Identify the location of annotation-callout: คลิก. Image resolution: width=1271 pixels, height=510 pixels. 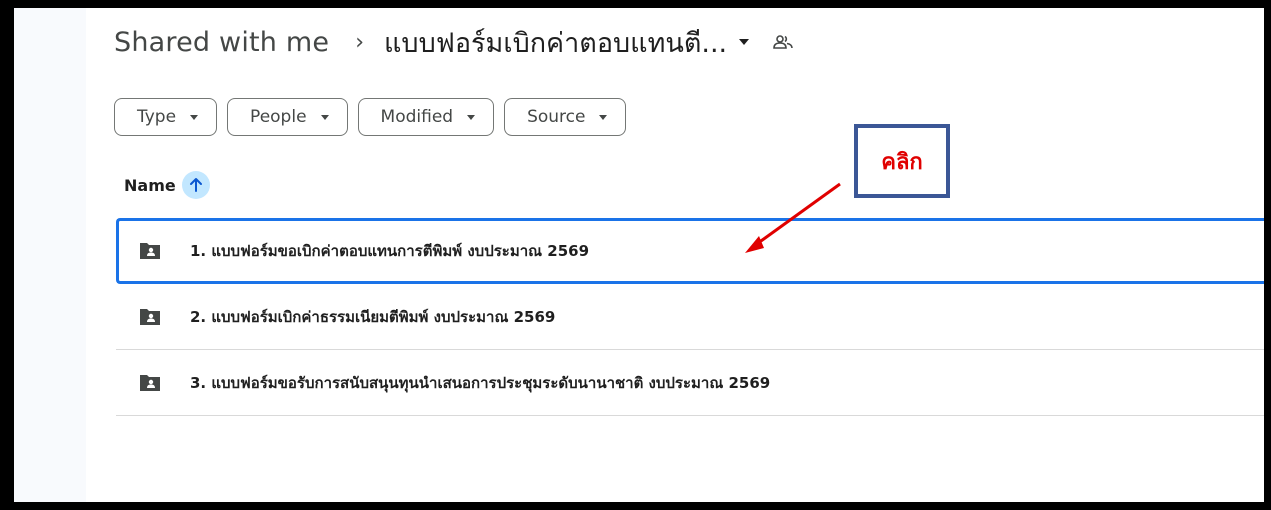
(902, 161).